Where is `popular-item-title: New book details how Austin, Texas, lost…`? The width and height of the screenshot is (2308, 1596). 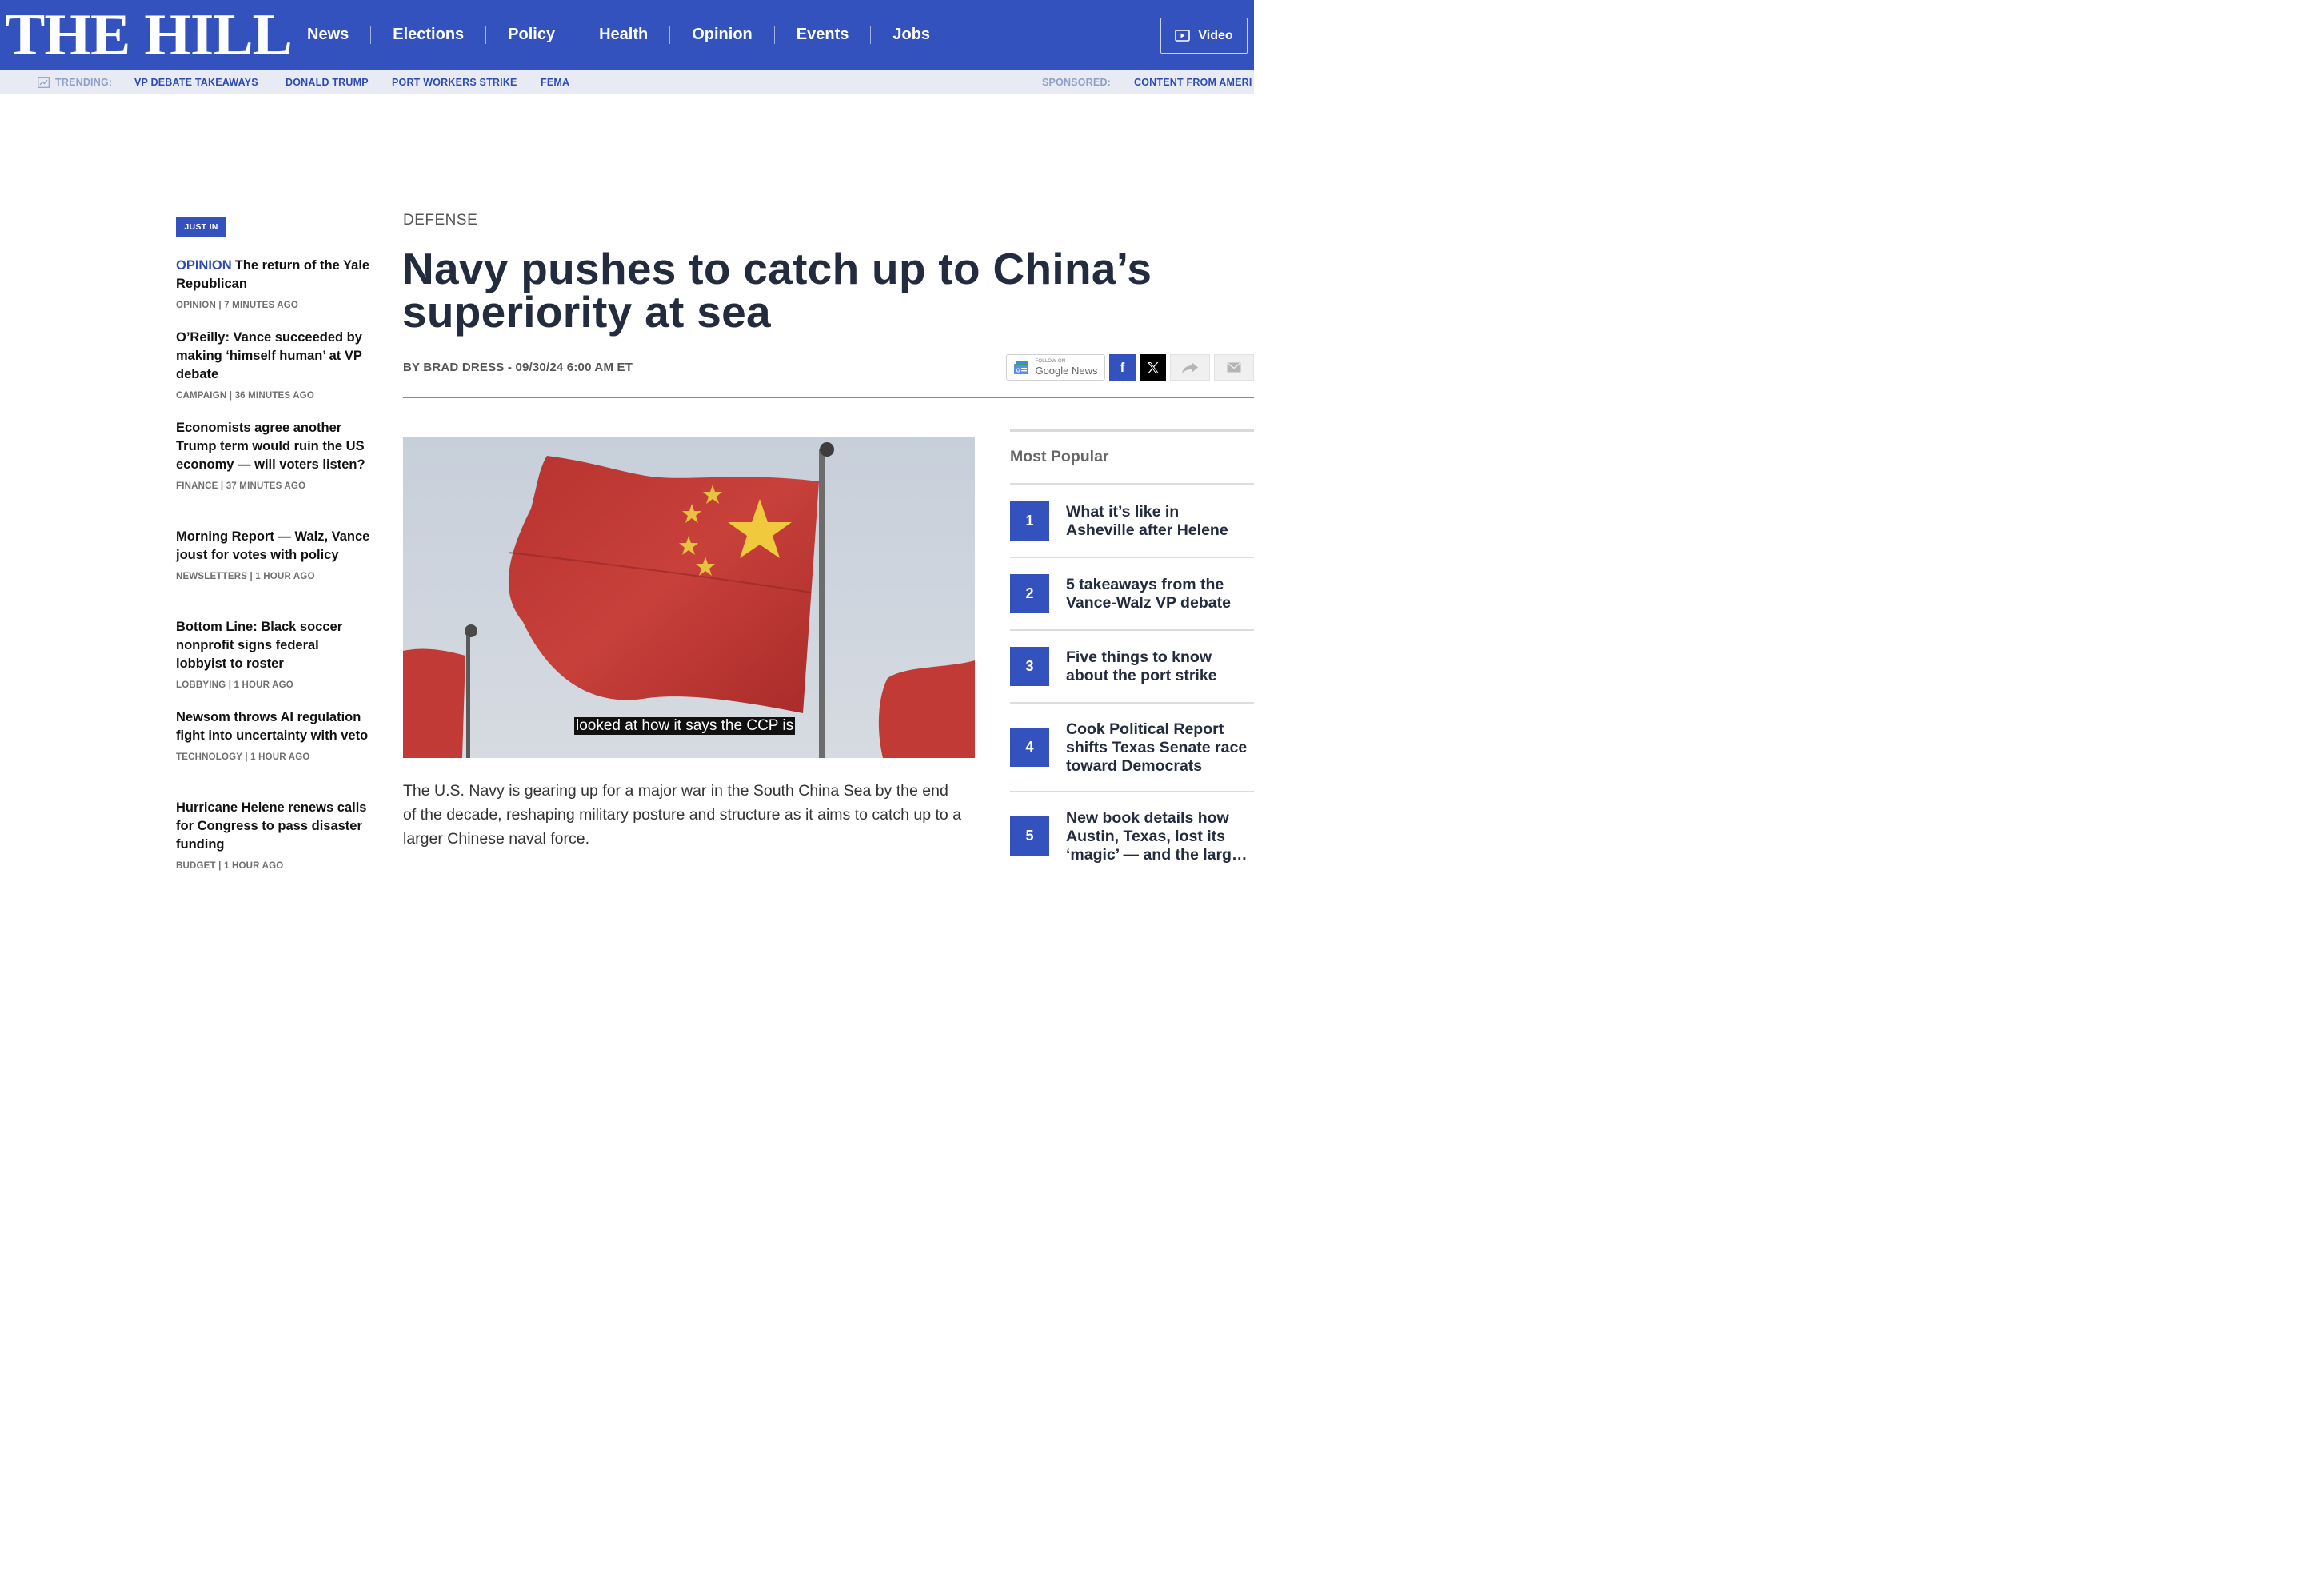
popular-item-title: New book details how Austin, Texas, lost… is located at coordinates (1160, 838).